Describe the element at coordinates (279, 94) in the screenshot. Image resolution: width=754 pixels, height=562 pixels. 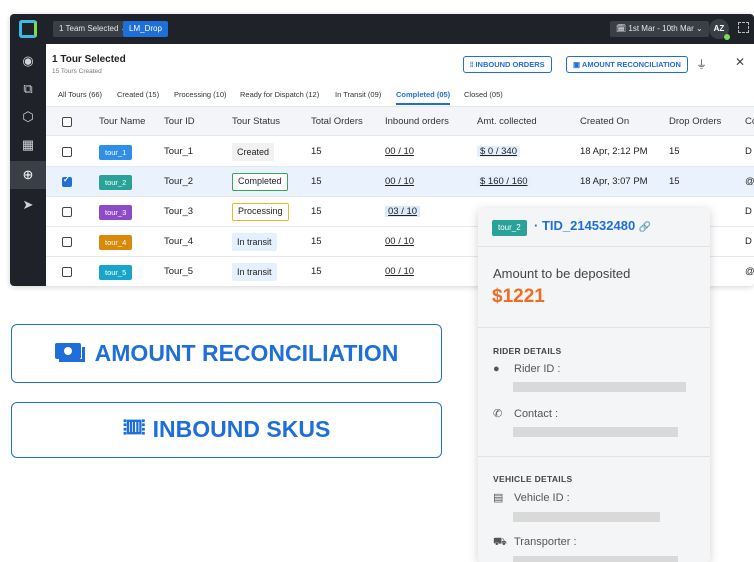
I see `tab-ready-for-dispatch: Ready for Dispatch (12)` at that location.